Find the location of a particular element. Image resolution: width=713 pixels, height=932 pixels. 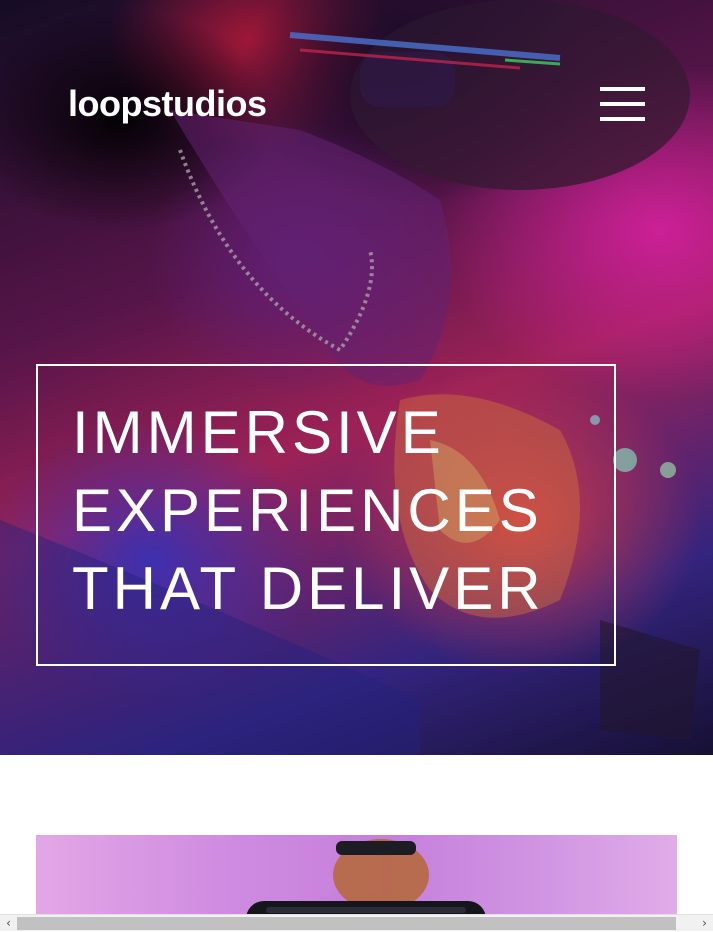

hero-headline-line: EXPERIENCES is located at coordinates (307, 510).